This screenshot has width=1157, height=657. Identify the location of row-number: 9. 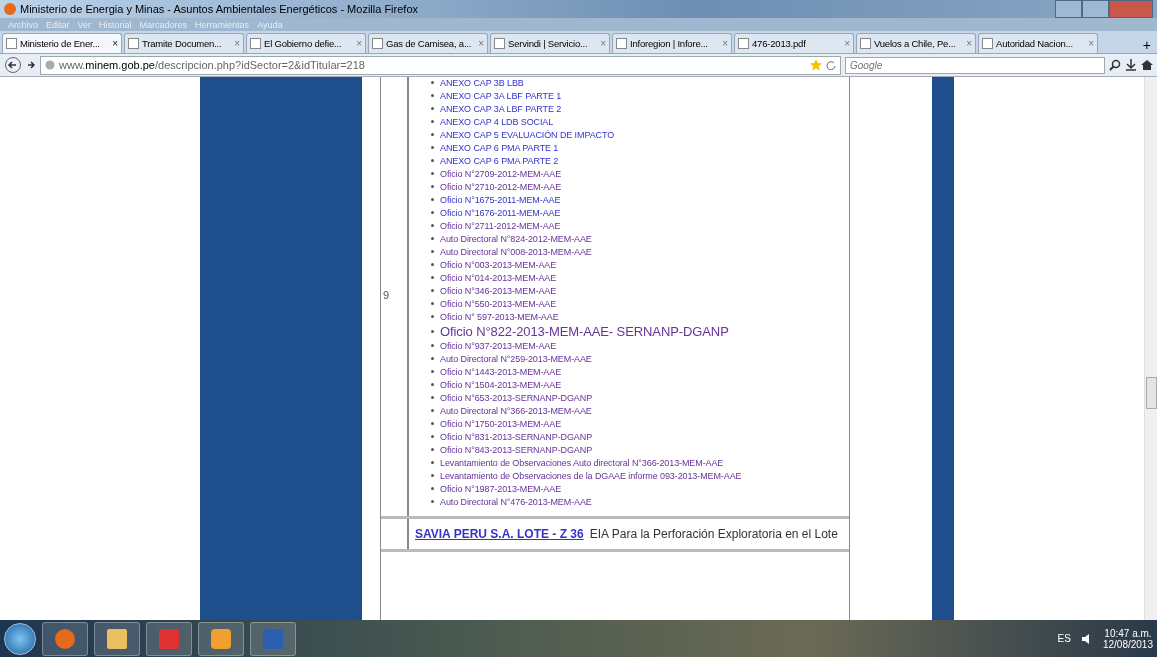
(395, 296).